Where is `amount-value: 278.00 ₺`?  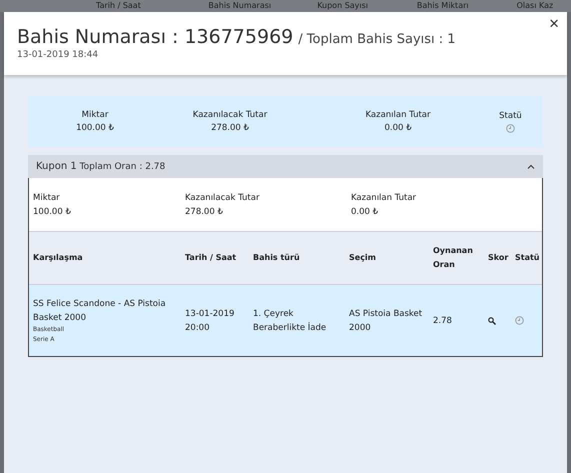 amount-value: 278.00 ₺ is located at coordinates (204, 211).